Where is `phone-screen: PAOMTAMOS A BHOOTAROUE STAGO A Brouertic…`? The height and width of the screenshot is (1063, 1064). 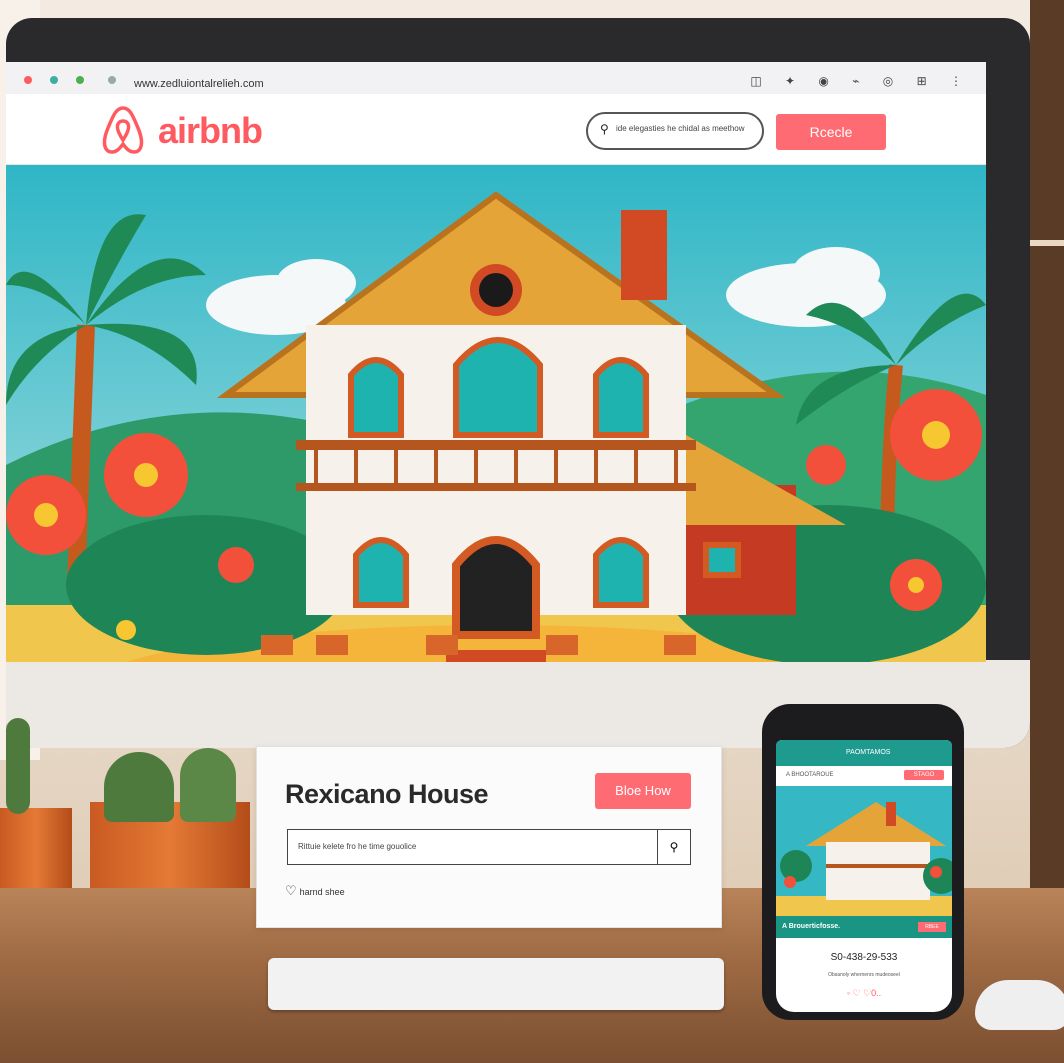 phone-screen: PAOMTAMOS A BHOOTAROUE STAGO A Brouertic… is located at coordinates (864, 876).